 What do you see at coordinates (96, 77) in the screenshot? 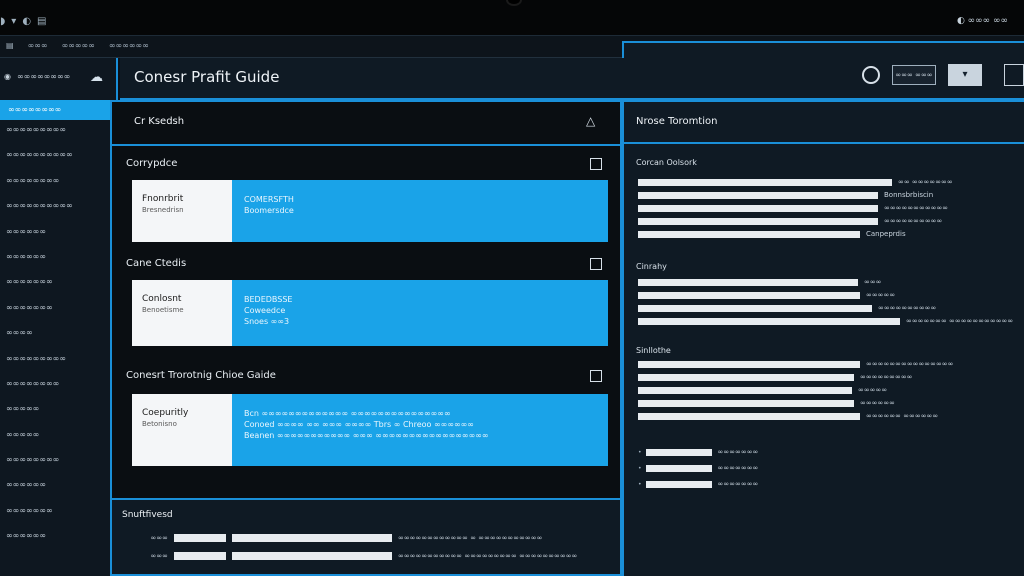
I see `cloud-icon: ☁` at bounding box center [96, 77].